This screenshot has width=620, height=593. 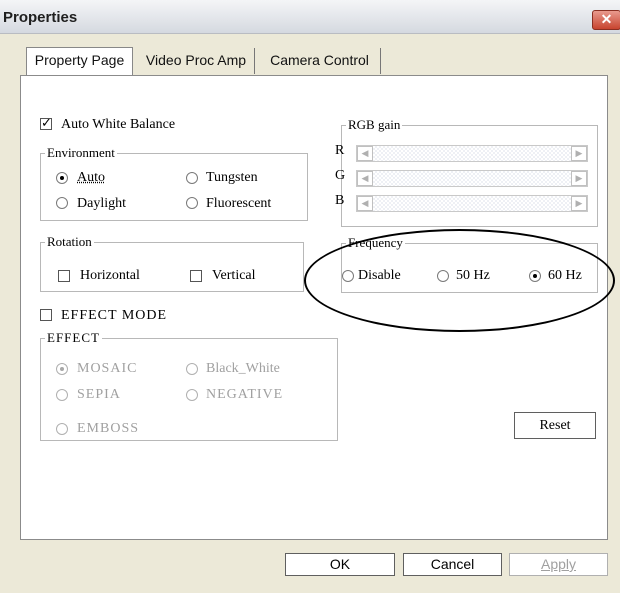 I want to click on environment-tungsten-radio, so click(x=192, y=178).